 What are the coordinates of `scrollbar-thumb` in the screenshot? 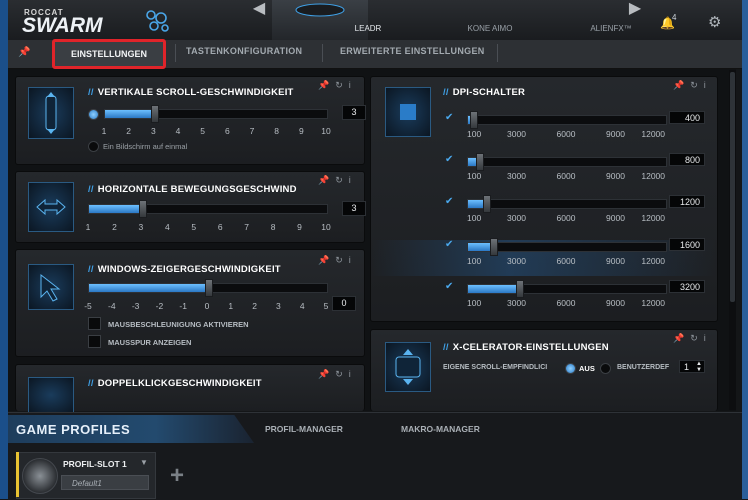 It's located at (732, 187).